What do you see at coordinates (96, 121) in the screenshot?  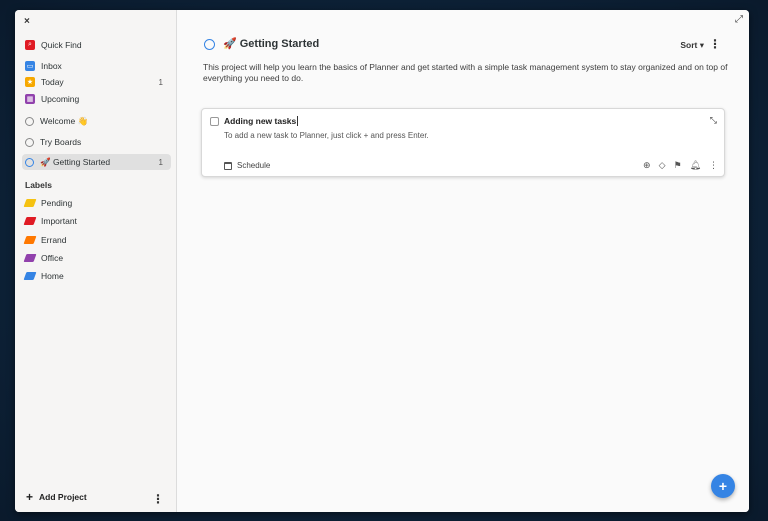 I see `sidebar-project-welcome: Welcome 👋` at bounding box center [96, 121].